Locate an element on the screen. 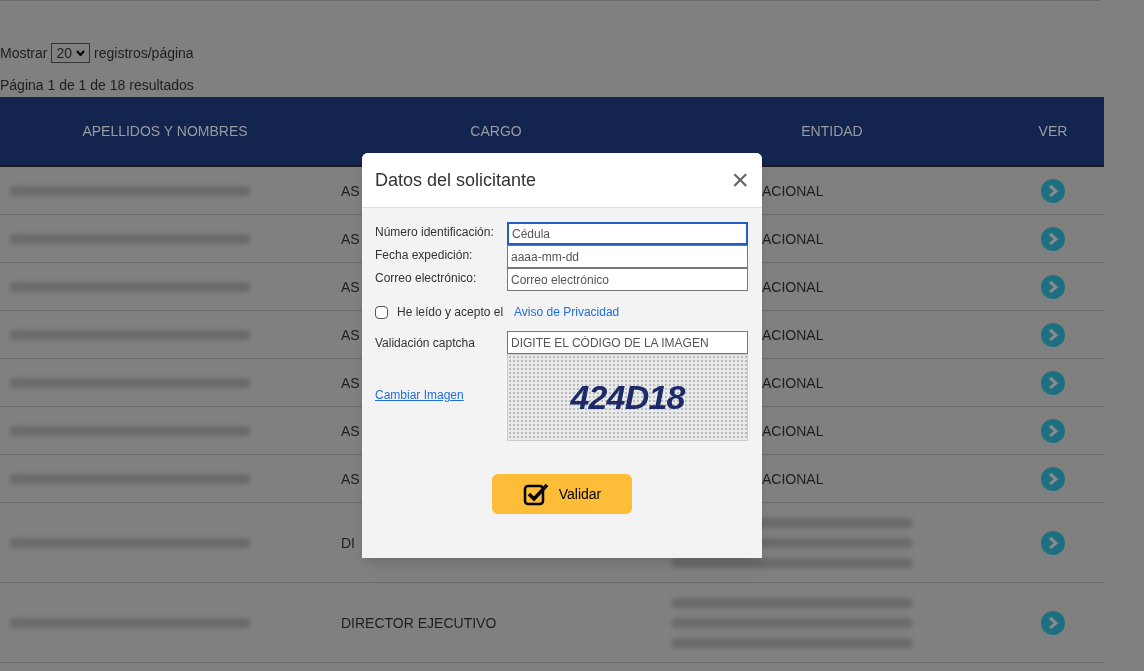 The height and width of the screenshot is (671, 1144). captcha-code: 424D18 is located at coordinates (627, 397).